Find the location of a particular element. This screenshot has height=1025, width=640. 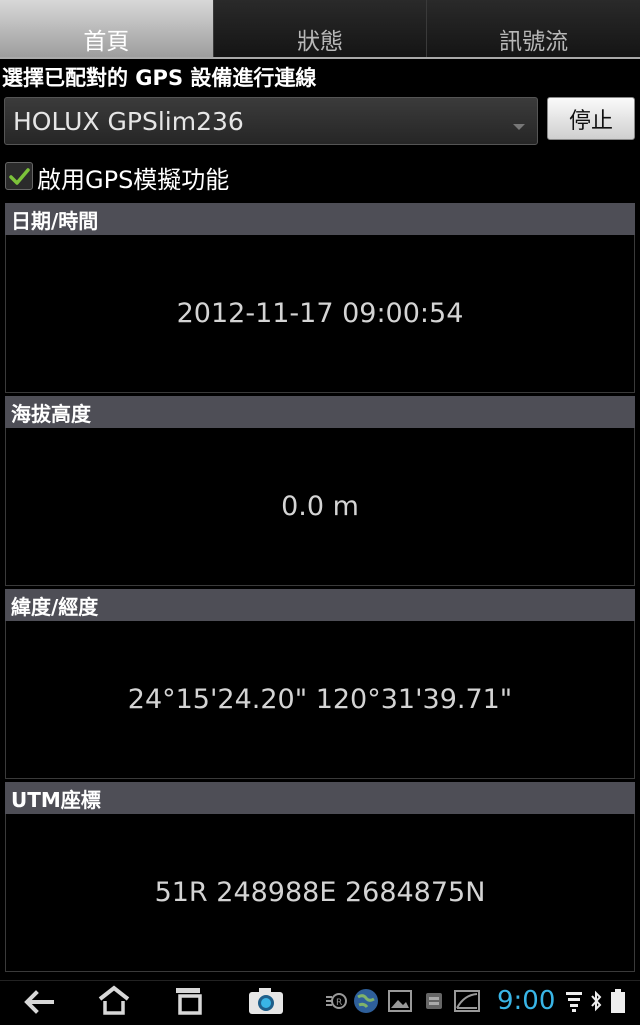

location-status-icon: R is located at coordinates (336, 1001).